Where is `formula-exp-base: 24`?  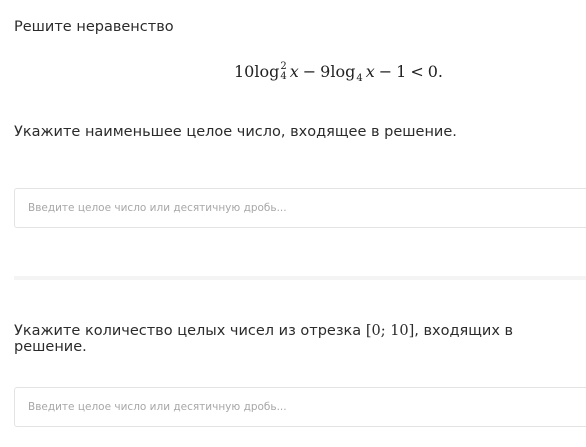 formula-exp-base: 24 is located at coordinates (283, 71).